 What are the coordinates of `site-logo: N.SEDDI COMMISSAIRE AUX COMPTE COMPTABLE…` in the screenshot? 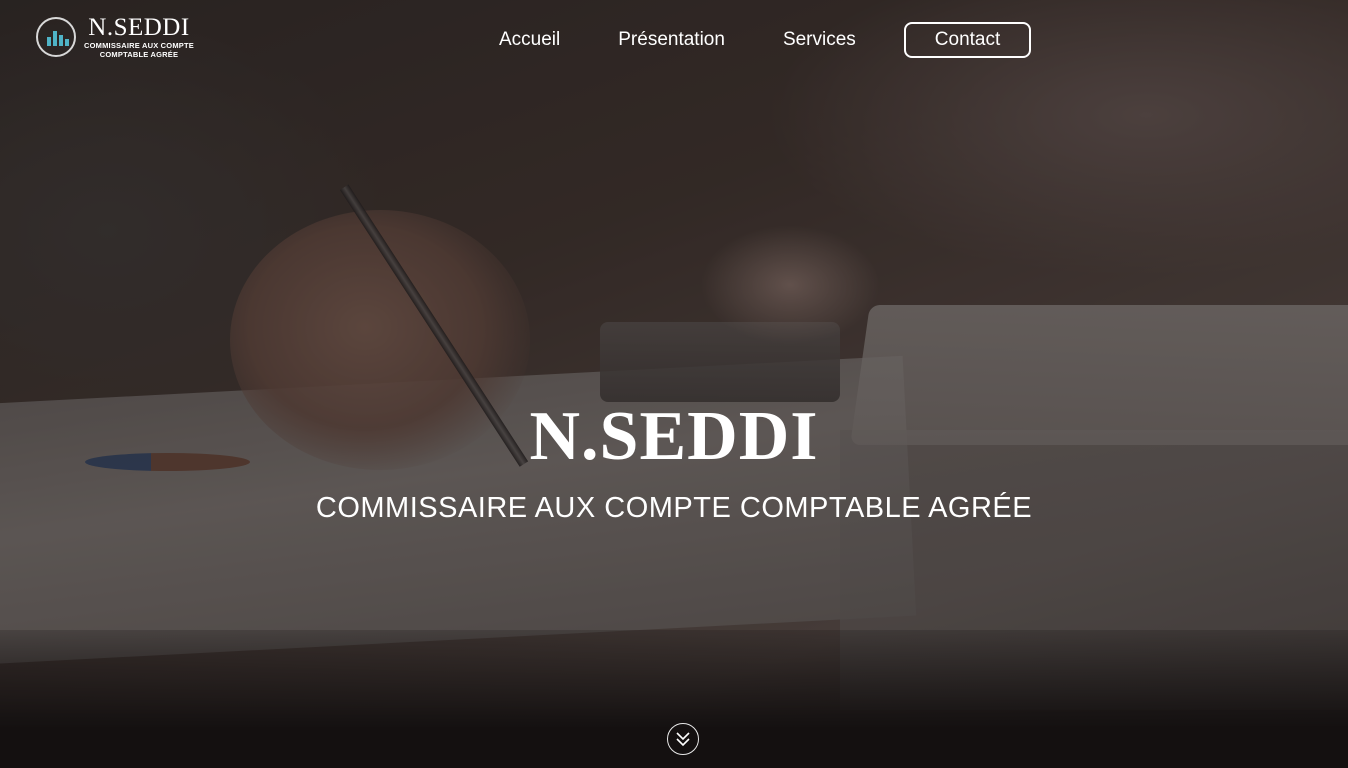 It's located at (115, 36).